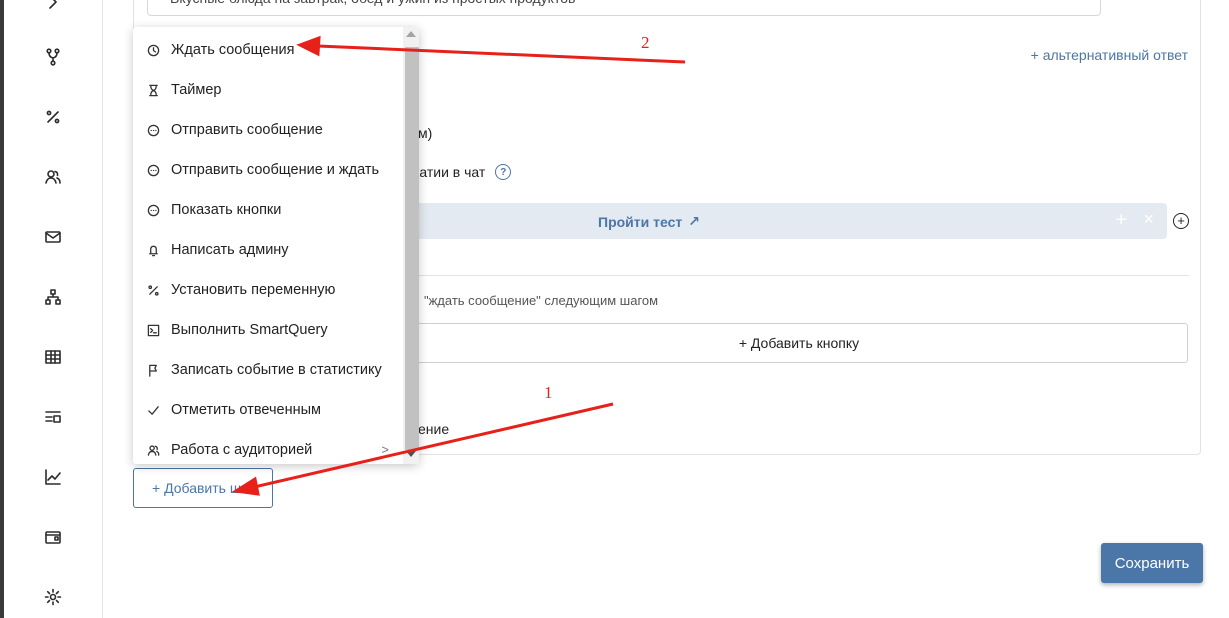 The image size is (1229, 618). What do you see at coordinates (411, 454) in the screenshot?
I see `scroll-down-arrow-icon` at bounding box center [411, 454].